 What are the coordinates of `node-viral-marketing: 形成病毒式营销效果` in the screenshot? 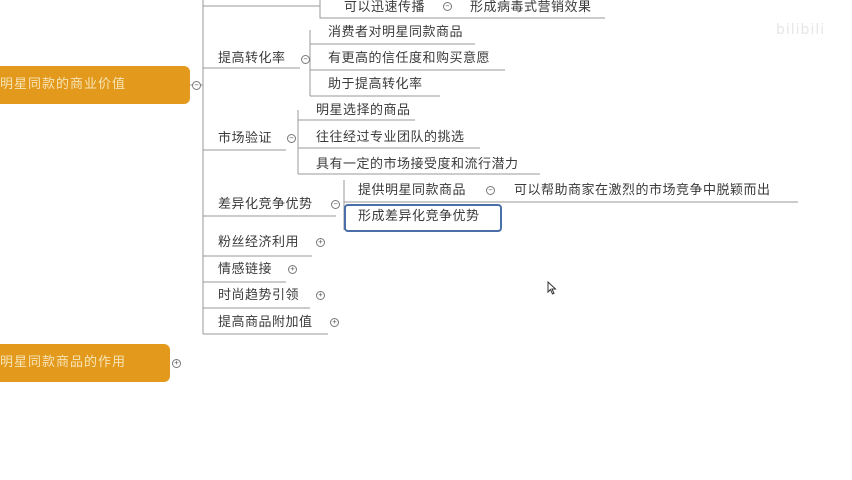 It's located at (531, 8).